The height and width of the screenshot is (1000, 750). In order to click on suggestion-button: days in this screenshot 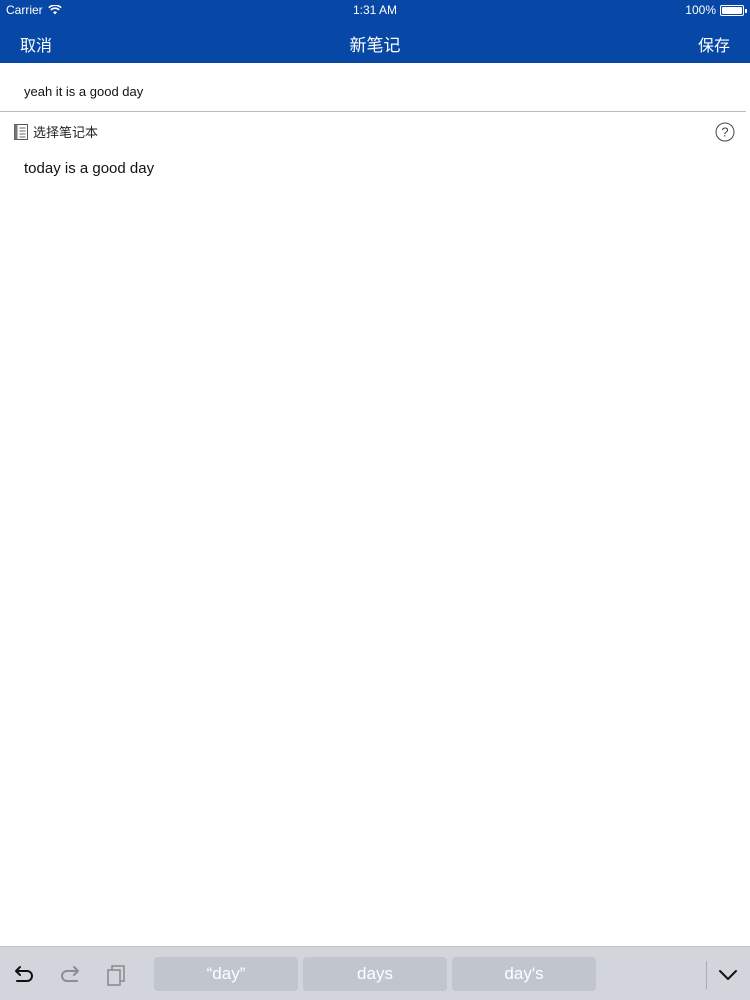, I will do `click(375, 974)`.